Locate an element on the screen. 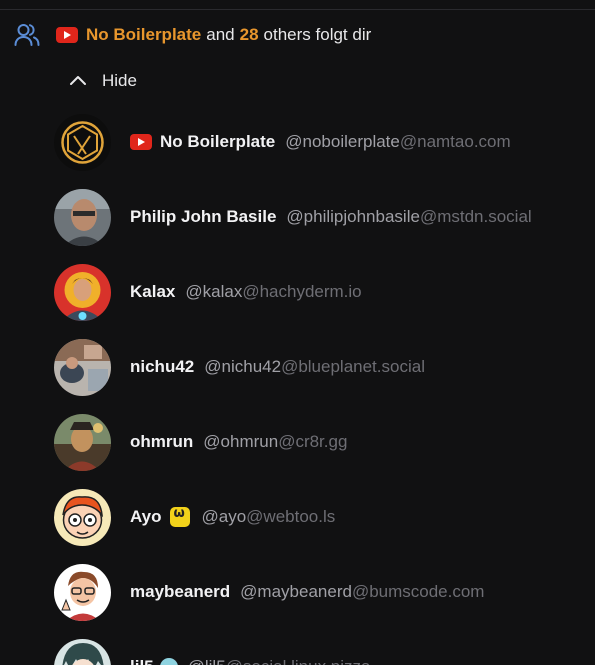  header-others-text: others folgt dir is located at coordinates (317, 34).